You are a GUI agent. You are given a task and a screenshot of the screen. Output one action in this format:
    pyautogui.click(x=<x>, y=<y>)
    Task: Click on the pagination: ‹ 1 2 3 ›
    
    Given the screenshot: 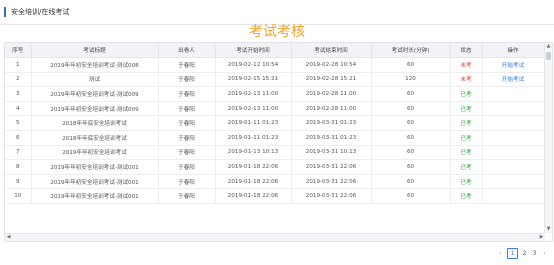 What is the action you would take?
    pyautogui.click(x=522, y=253)
    